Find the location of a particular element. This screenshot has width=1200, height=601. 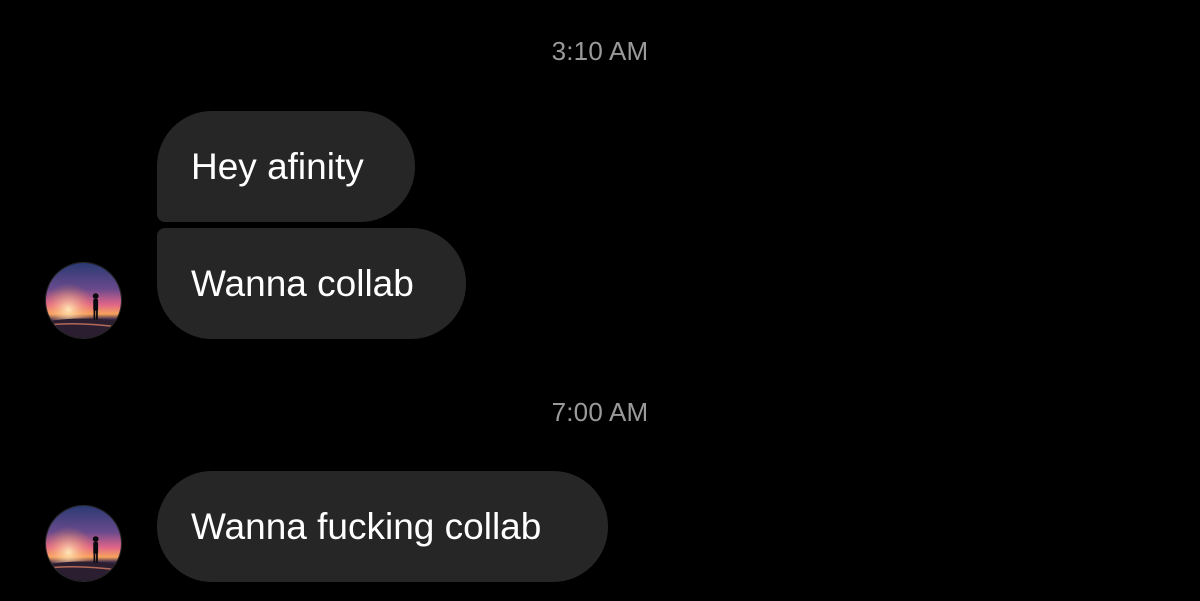

message-bubble: Hey afinity is located at coordinates (286, 166).